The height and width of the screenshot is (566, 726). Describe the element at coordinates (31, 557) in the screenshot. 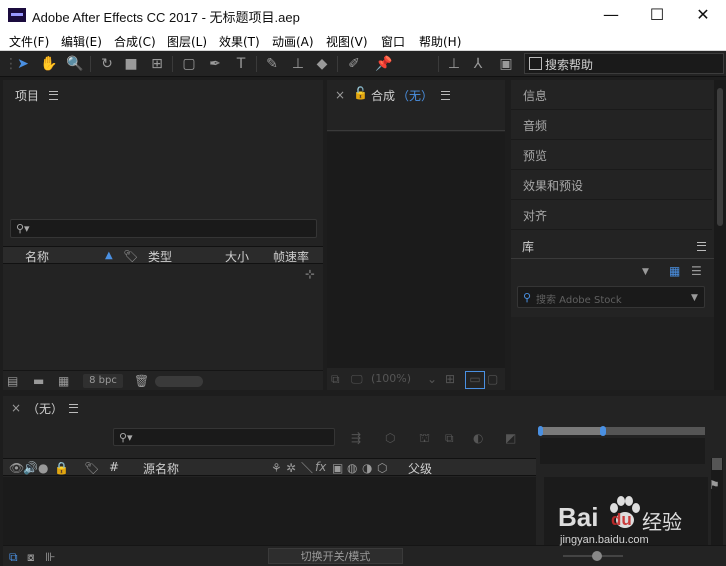

I see `expand-transfer-controls-icon: ⧇` at that location.